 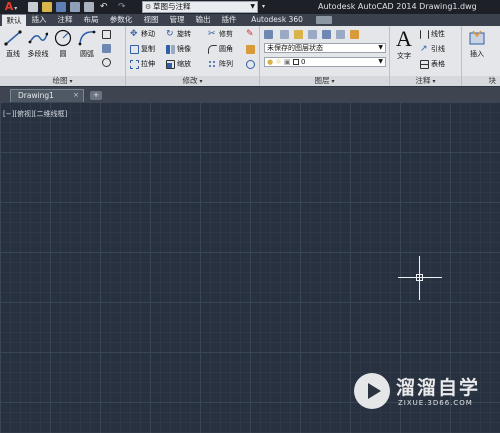 I want to click on scale-label: 缩放, so click(x=184, y=64).